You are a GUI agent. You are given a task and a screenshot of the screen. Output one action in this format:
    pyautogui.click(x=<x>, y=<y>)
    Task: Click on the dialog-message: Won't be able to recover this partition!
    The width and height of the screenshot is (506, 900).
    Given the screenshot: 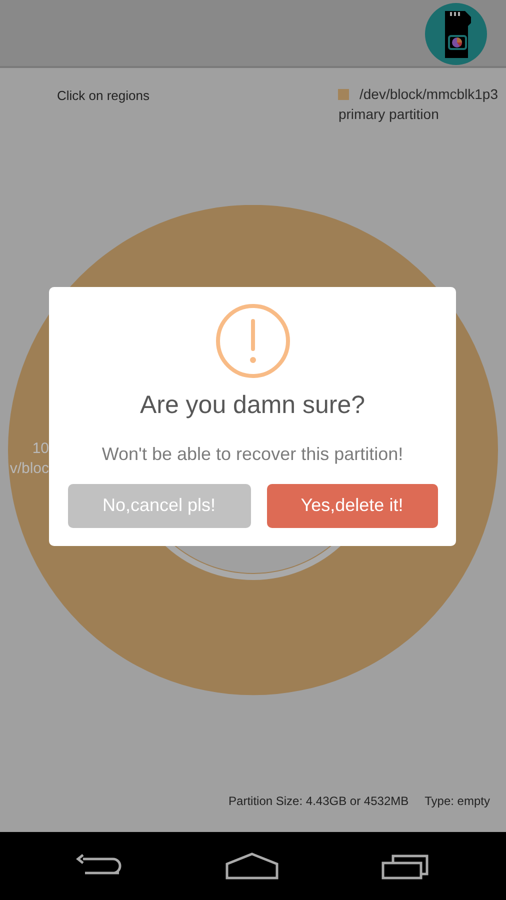 What is the action you would take?
    pyautogui.click(x=253, y=454)
    